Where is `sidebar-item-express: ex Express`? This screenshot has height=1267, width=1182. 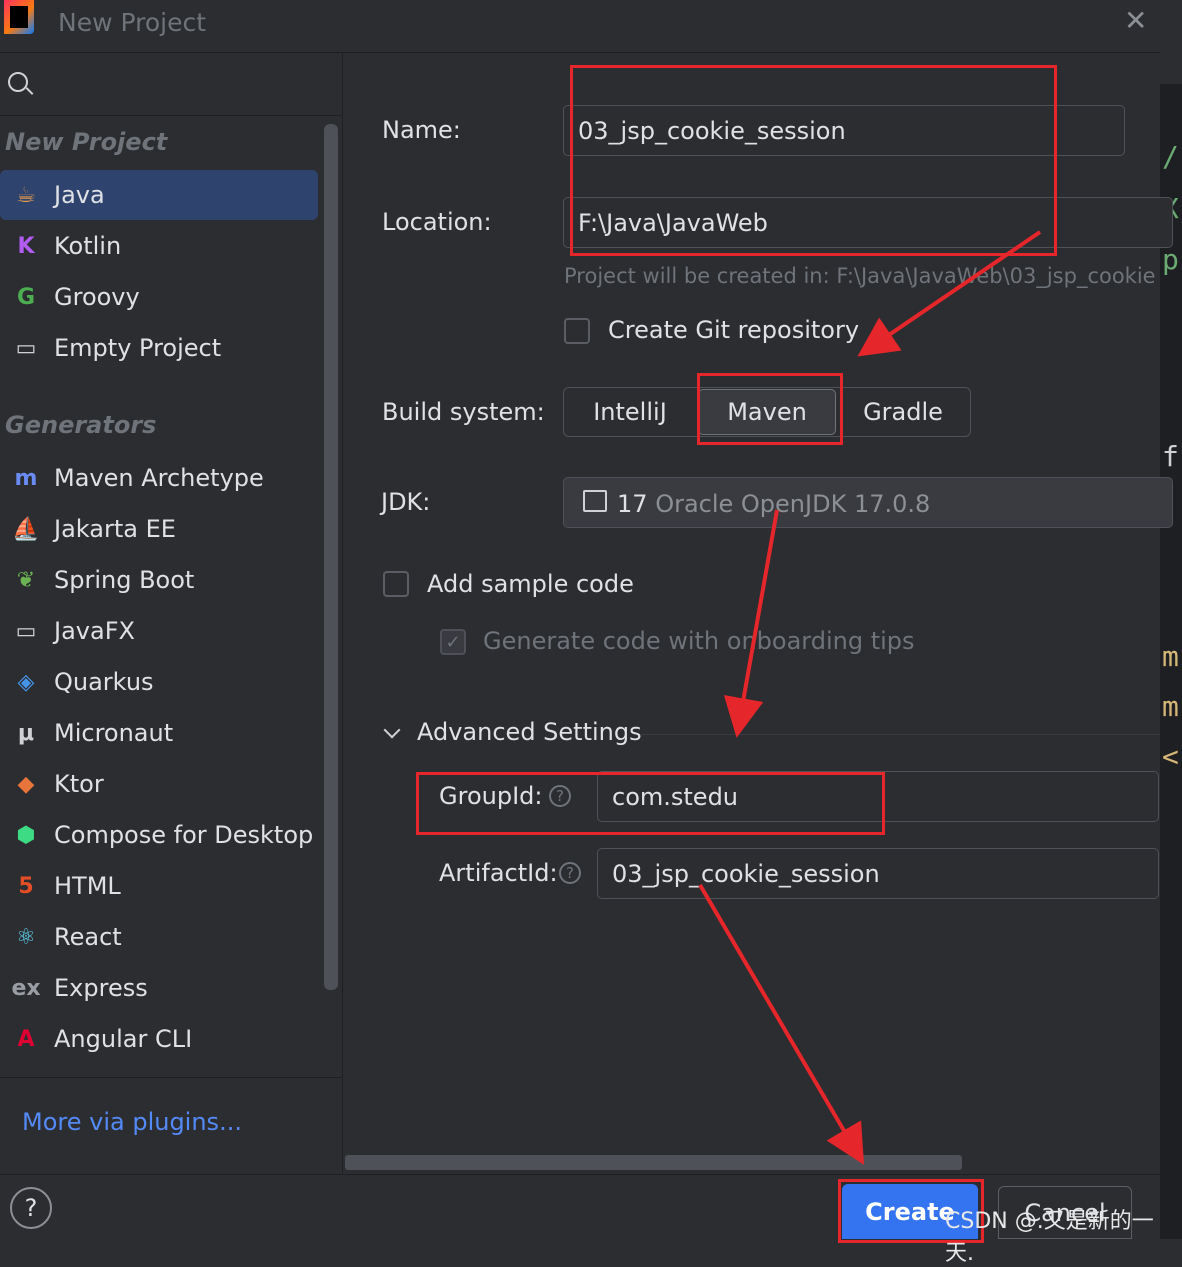
sidebar-item-express: ex Express is located at coordinates (159, 988).